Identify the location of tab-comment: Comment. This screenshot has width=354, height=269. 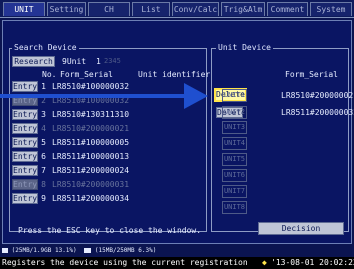
(287, 9).